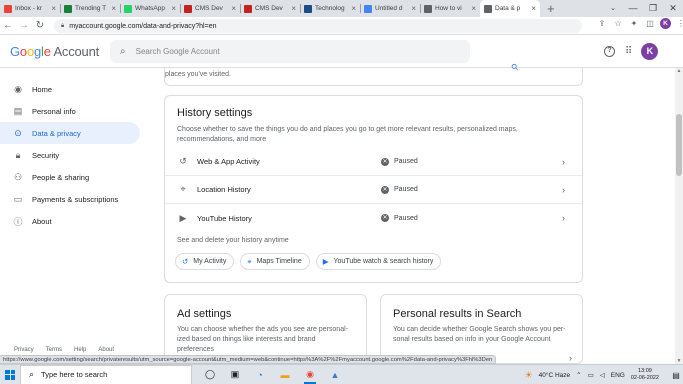 Image resolution: width=683 pixels, height=384 pixels. What do you see at coordinates (653, 8) in the screenshot?
I see `maximize-button: ❐` at bounding box center [653, 8].